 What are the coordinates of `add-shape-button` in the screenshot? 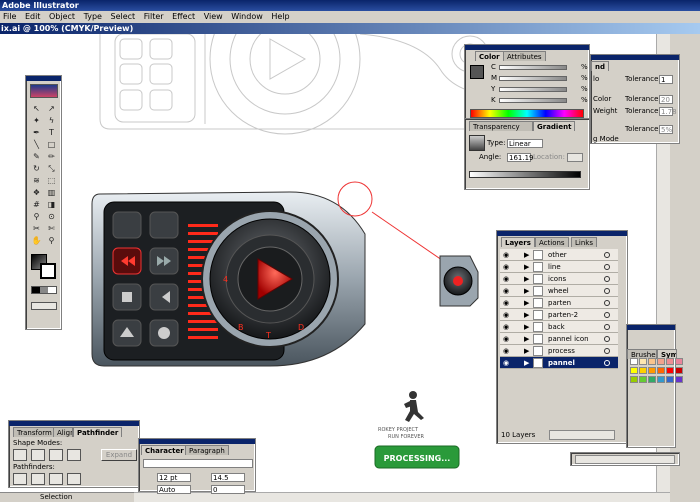 It's located at (20, 455).